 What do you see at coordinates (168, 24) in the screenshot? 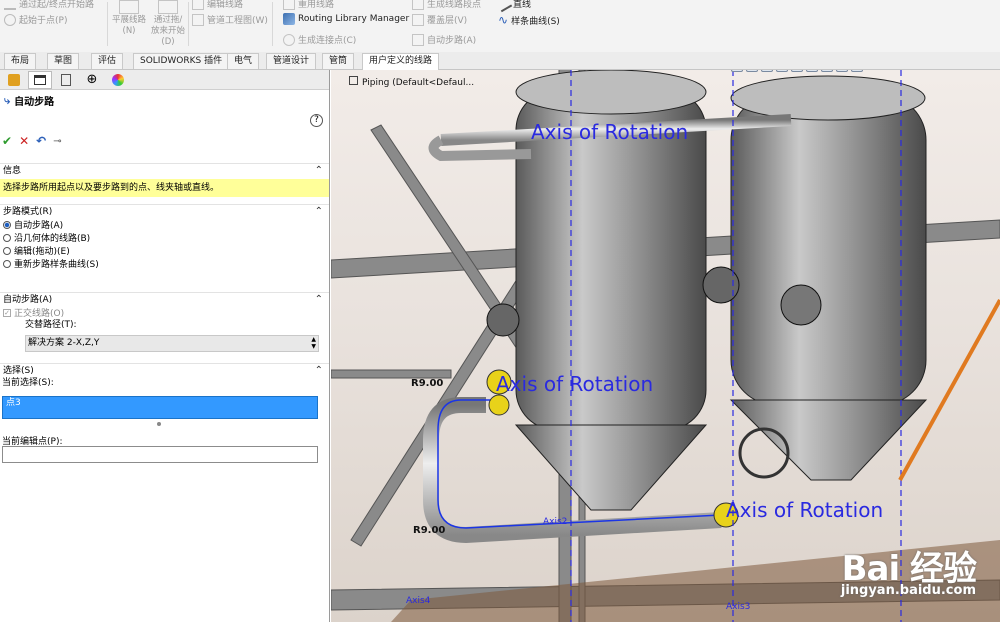
I see `route-drag-drop-button: 通过拖/放来开始(D)` at bounding box center [168, 24].